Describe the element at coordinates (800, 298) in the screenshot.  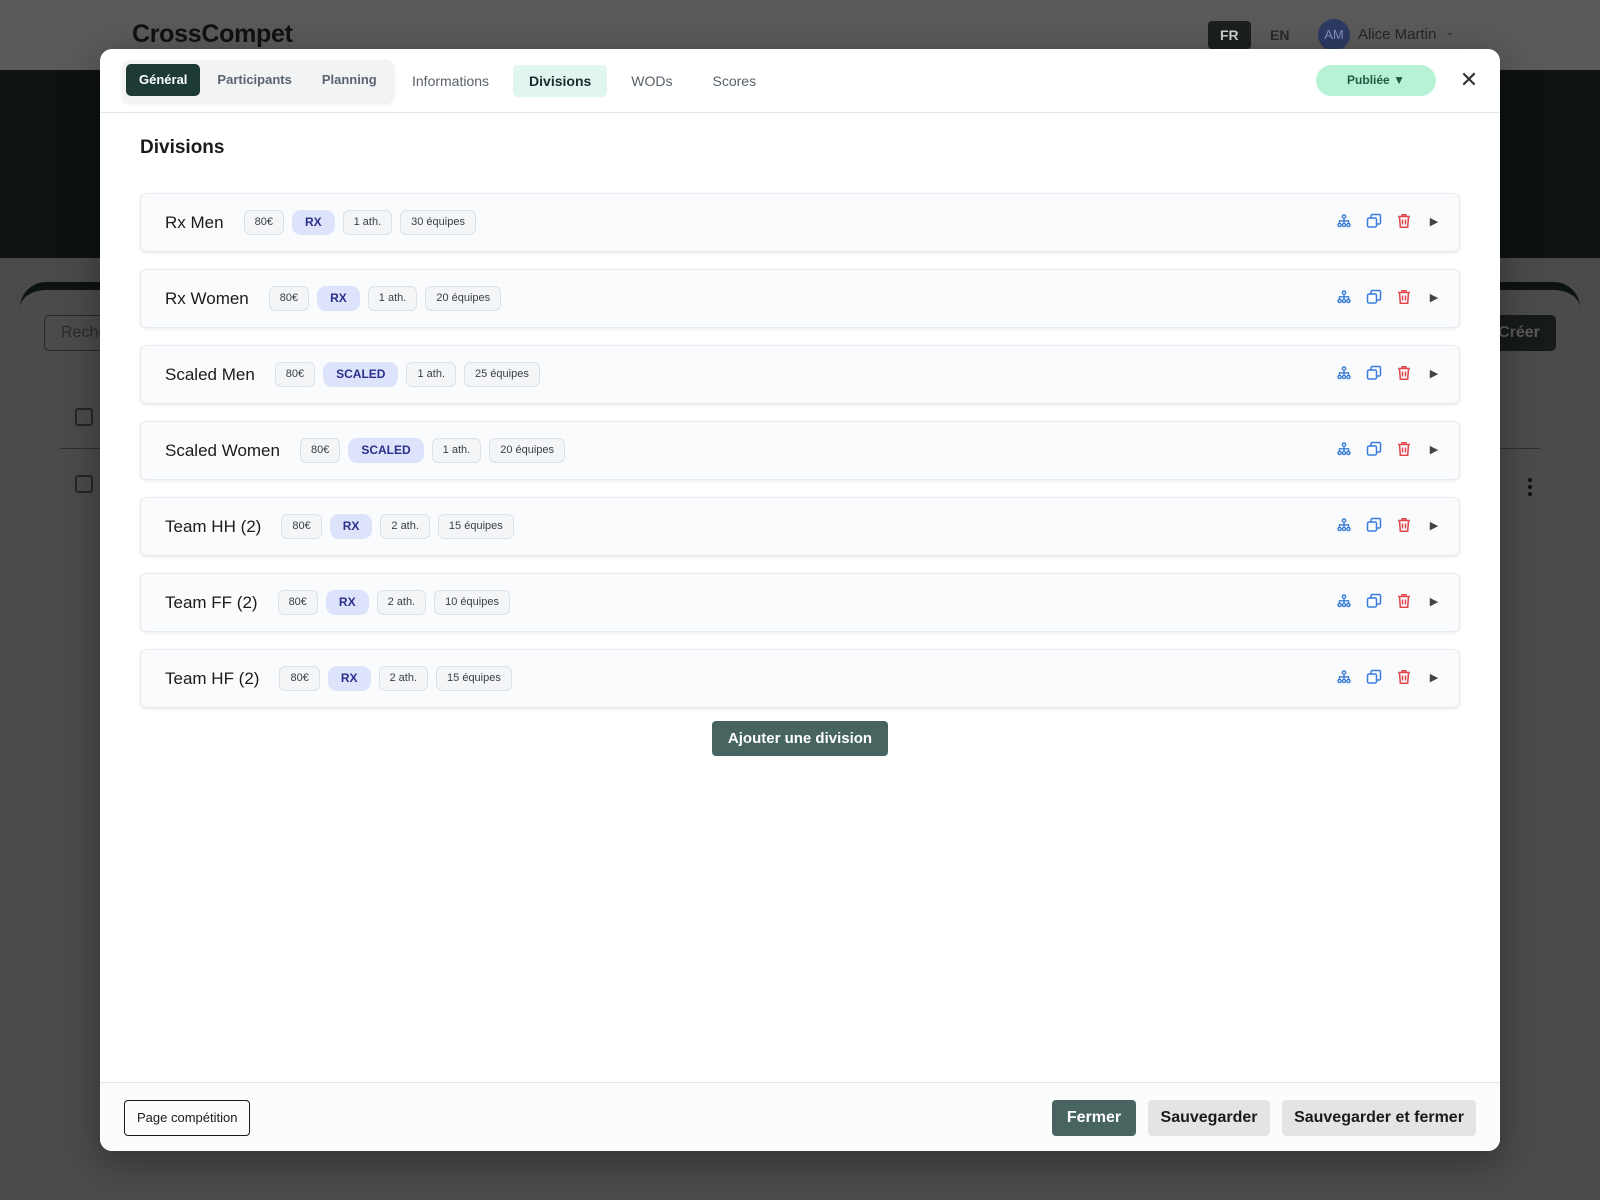
I see `division-card: Rx Women 80€ RX 1 ath. 20 équipes ▶` at that location.